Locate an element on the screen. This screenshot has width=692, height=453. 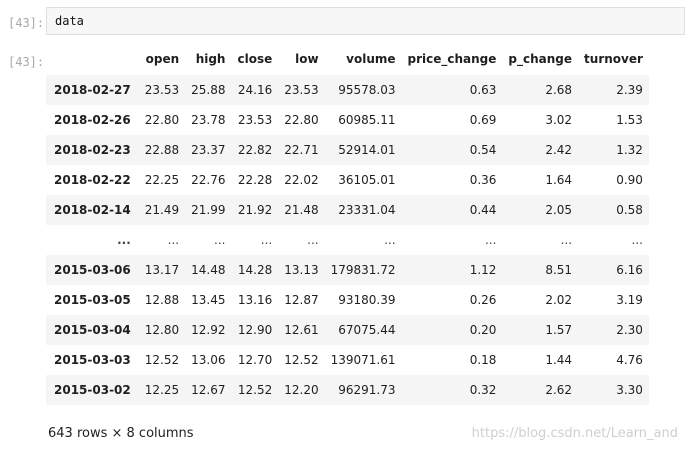
table-cell: 23331.04 is located at coordinates (367, 210).